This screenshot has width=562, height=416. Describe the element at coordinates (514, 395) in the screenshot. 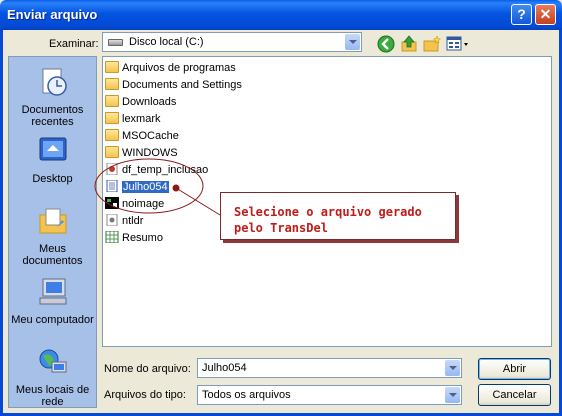

I see `cancel-button: Cancelar` at that location.